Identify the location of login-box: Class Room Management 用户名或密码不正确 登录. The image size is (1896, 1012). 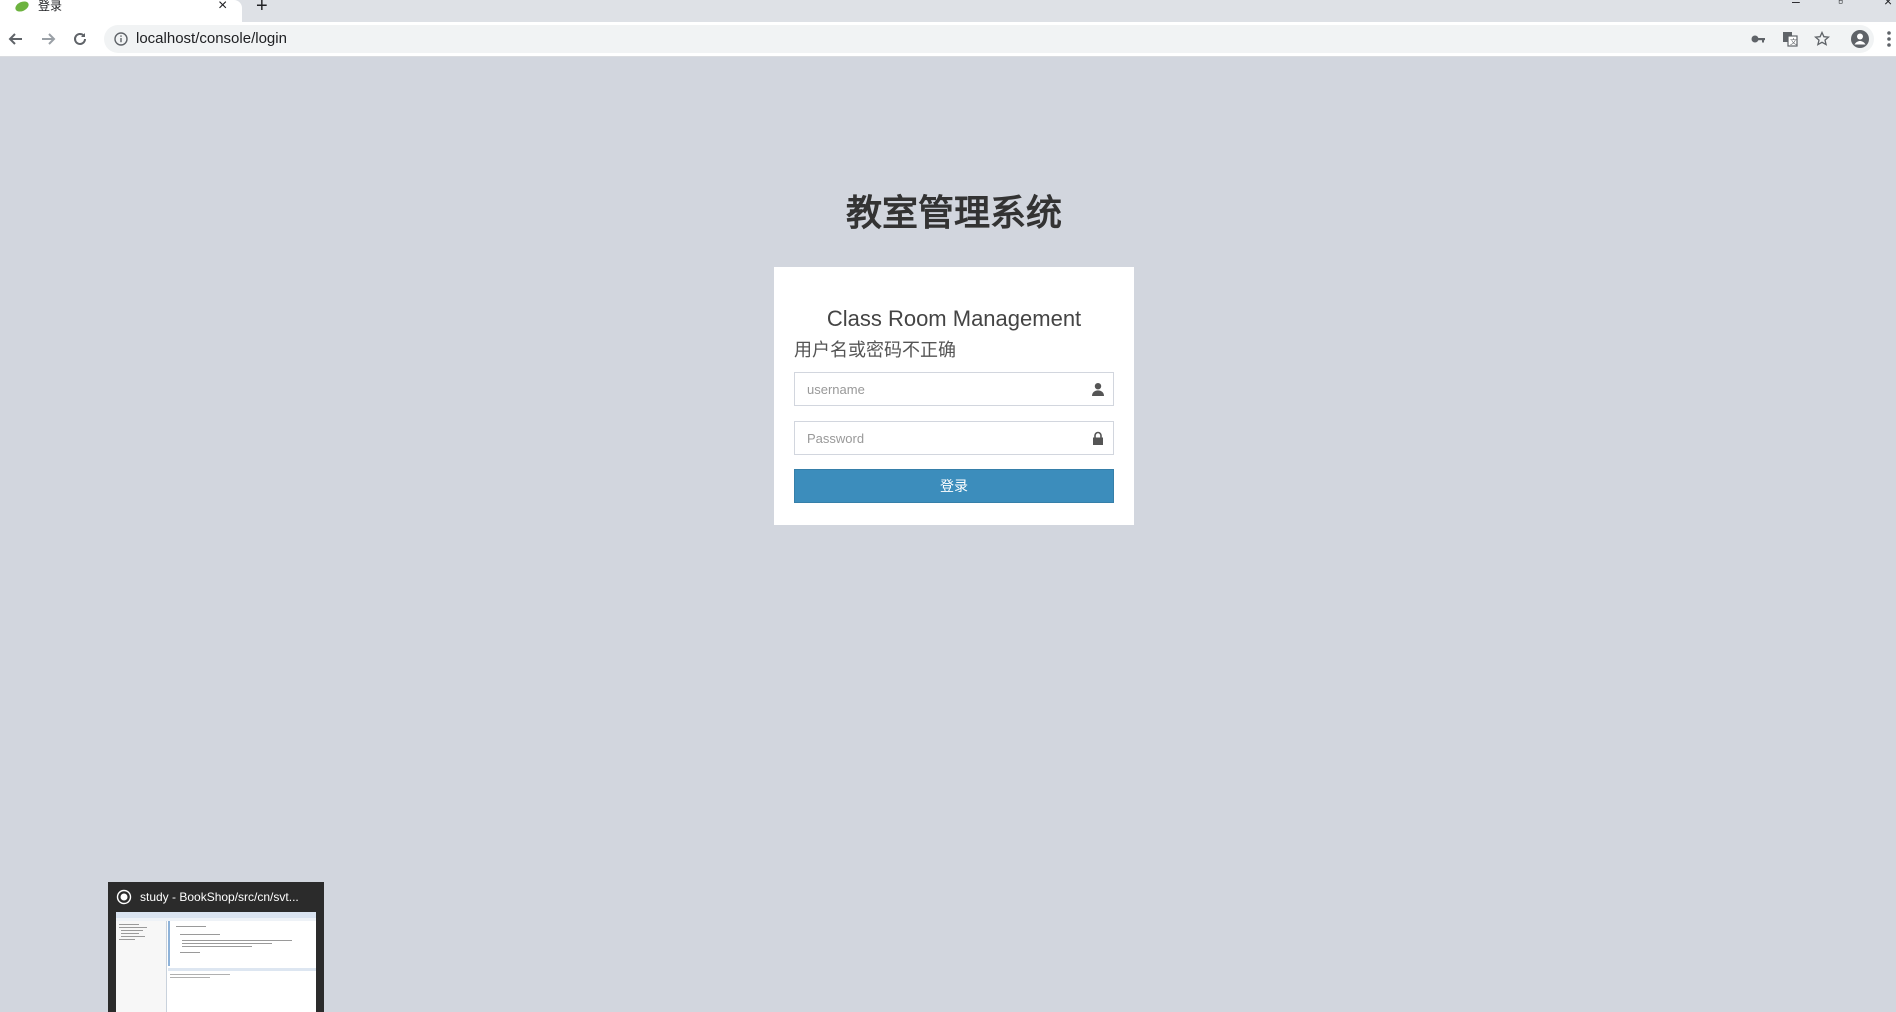
(954, 396).